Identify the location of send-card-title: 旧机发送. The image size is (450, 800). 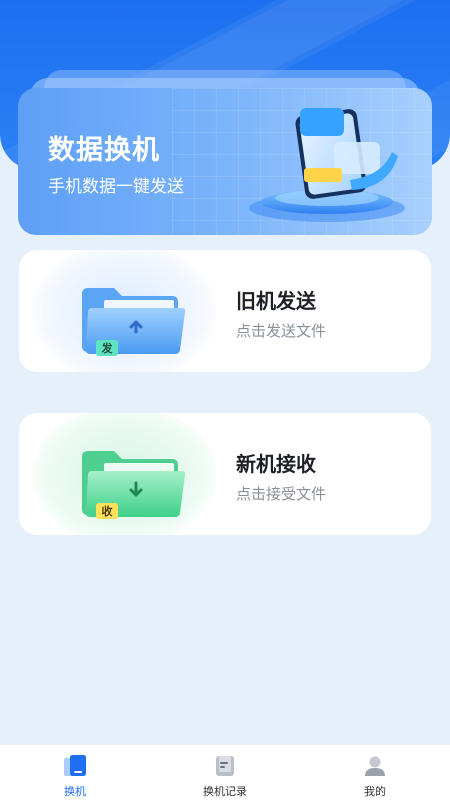
(276, 301).